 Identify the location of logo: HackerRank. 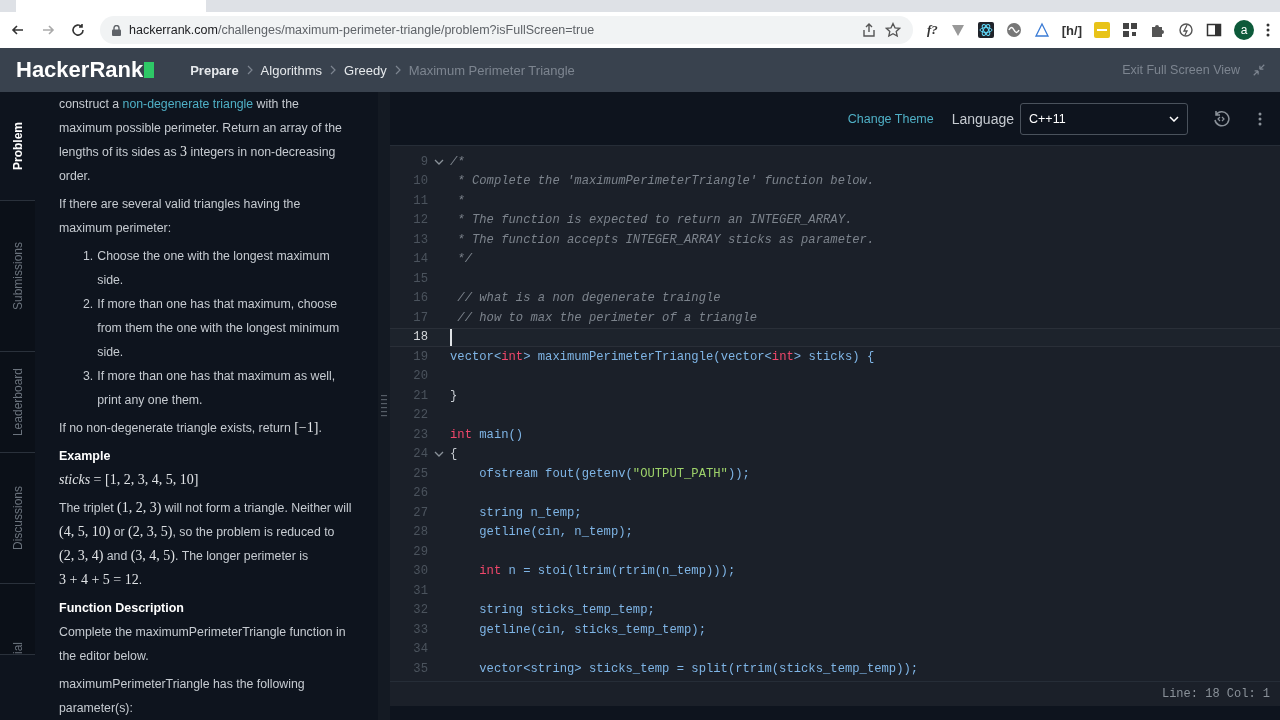
(85, 70).